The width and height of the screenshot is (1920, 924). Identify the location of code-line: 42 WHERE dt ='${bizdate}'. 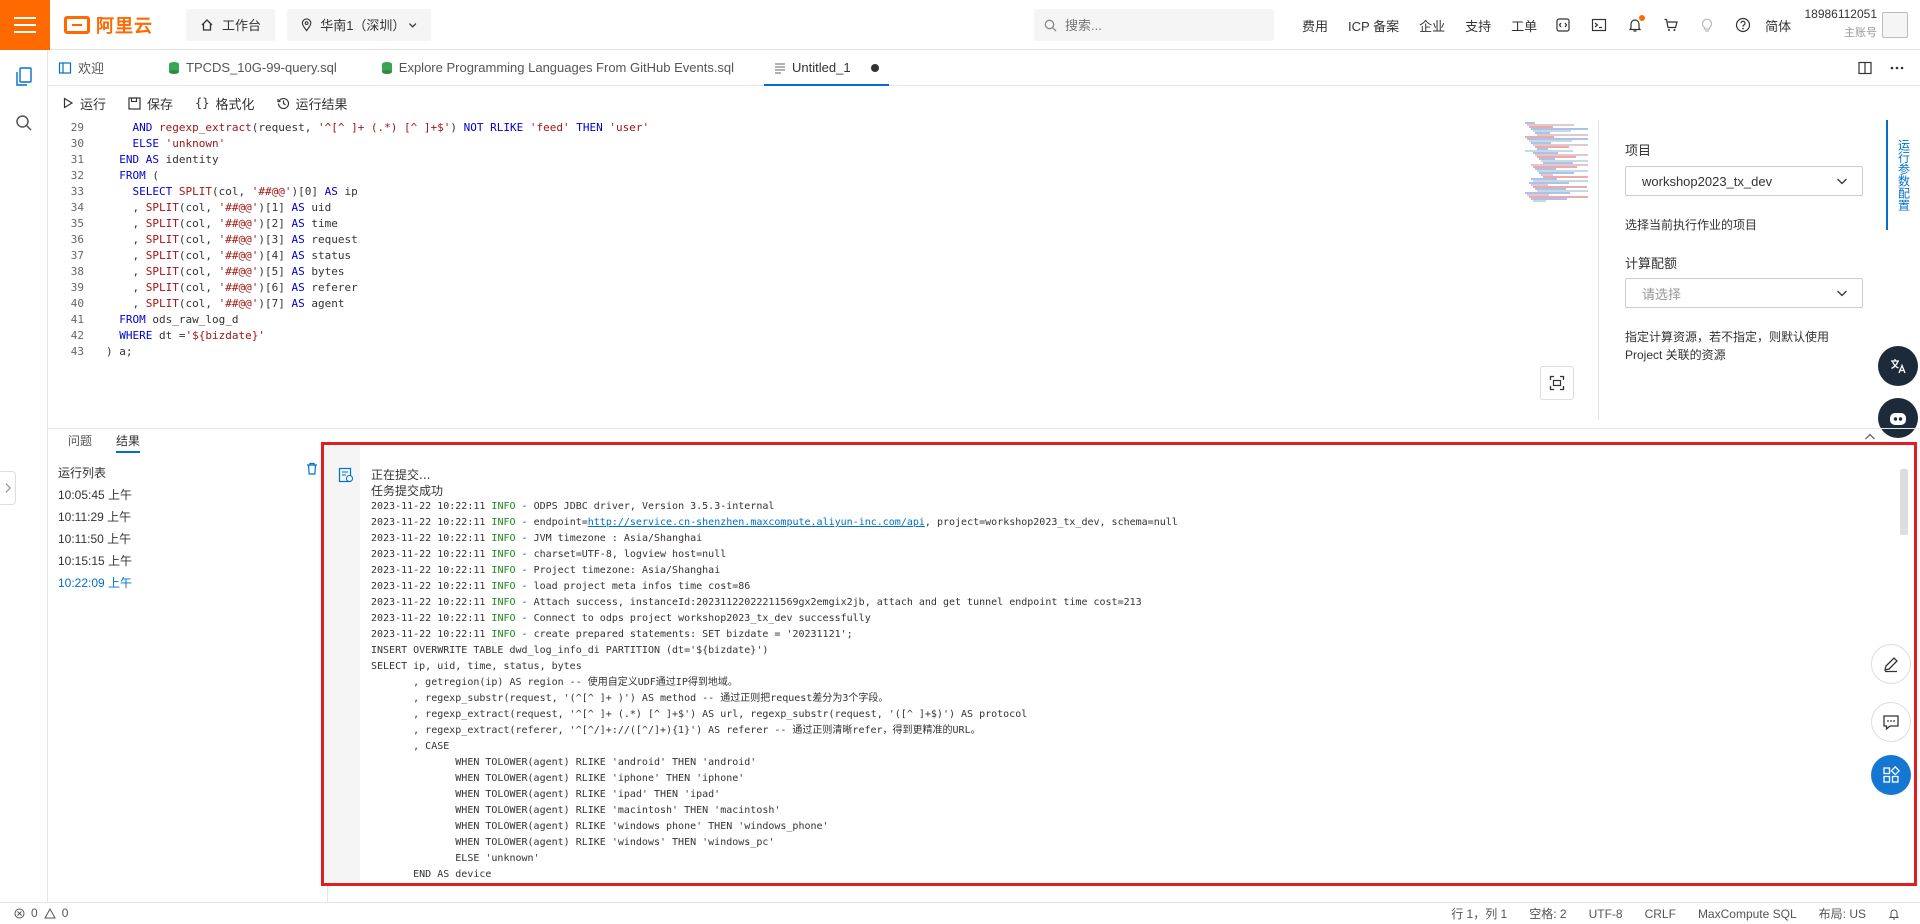
(156, 336).